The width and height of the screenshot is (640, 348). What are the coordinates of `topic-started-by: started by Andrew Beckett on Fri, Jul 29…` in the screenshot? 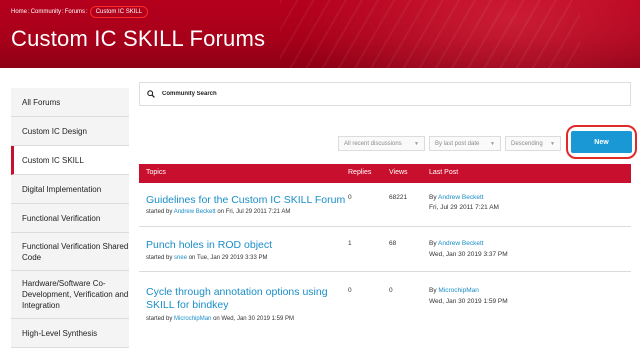 It's located at (218, 212).